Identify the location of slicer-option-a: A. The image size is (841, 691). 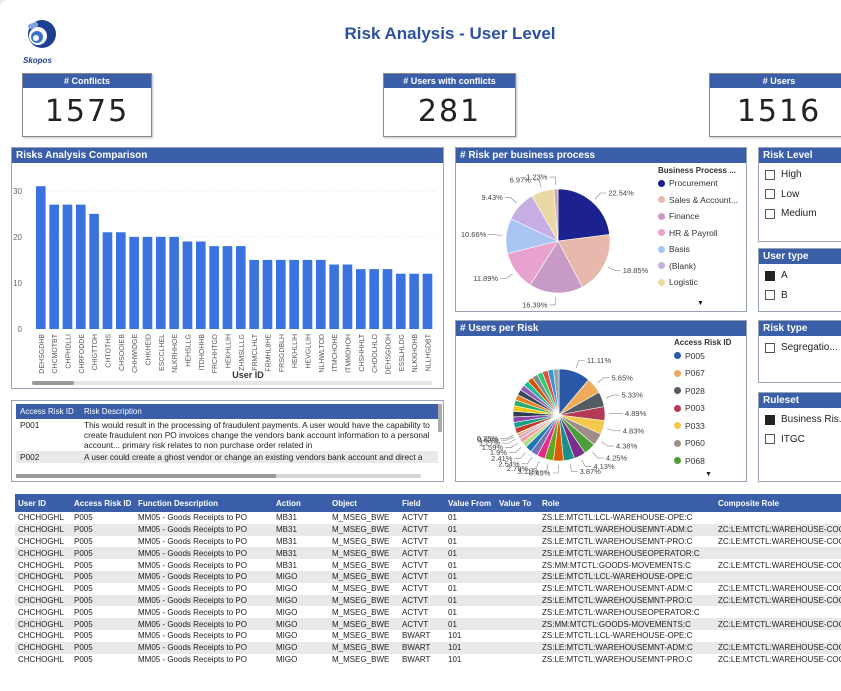
(800, 276).